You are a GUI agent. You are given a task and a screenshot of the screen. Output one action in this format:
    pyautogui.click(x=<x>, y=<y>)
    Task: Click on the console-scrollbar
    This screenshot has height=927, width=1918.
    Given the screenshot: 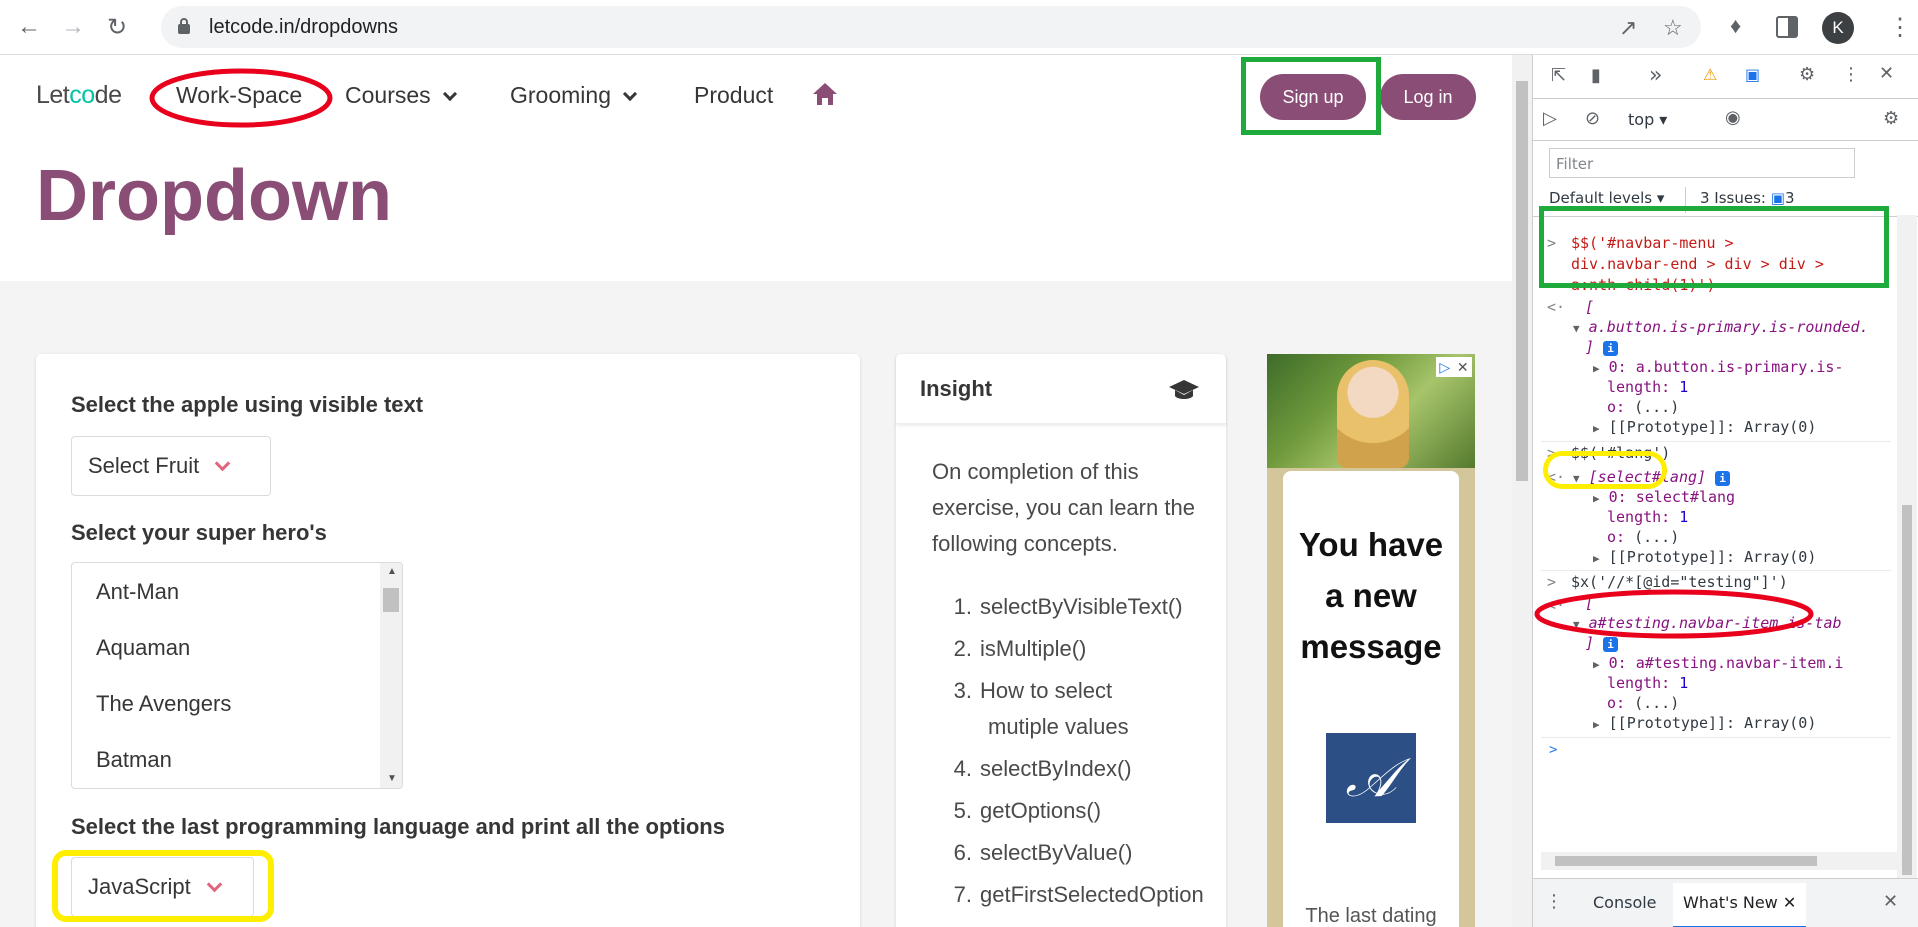 What is the action you would take?
    pyautogui.click(x=1907, y=559)
    